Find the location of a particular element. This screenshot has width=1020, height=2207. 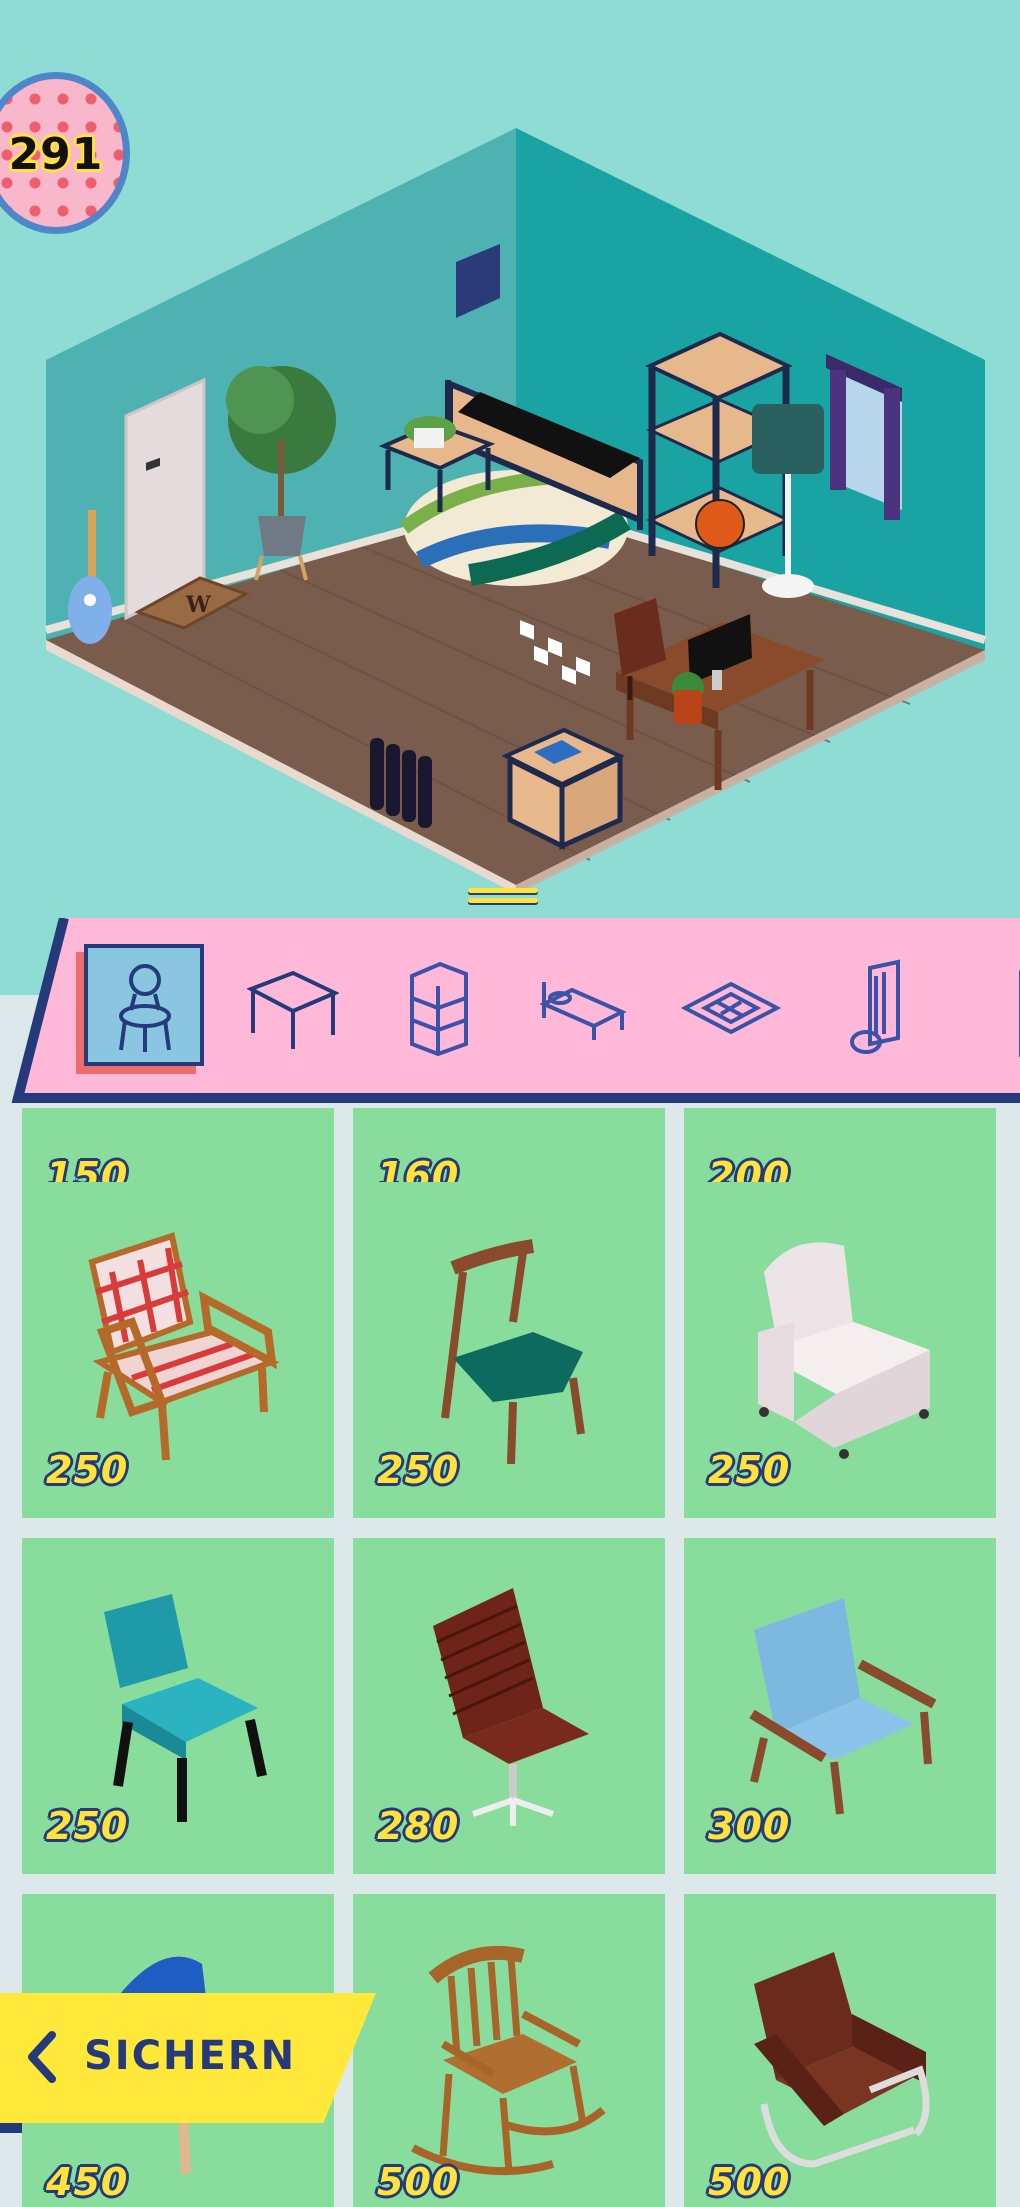

category-tabs is located at coordinates (510, 1013).